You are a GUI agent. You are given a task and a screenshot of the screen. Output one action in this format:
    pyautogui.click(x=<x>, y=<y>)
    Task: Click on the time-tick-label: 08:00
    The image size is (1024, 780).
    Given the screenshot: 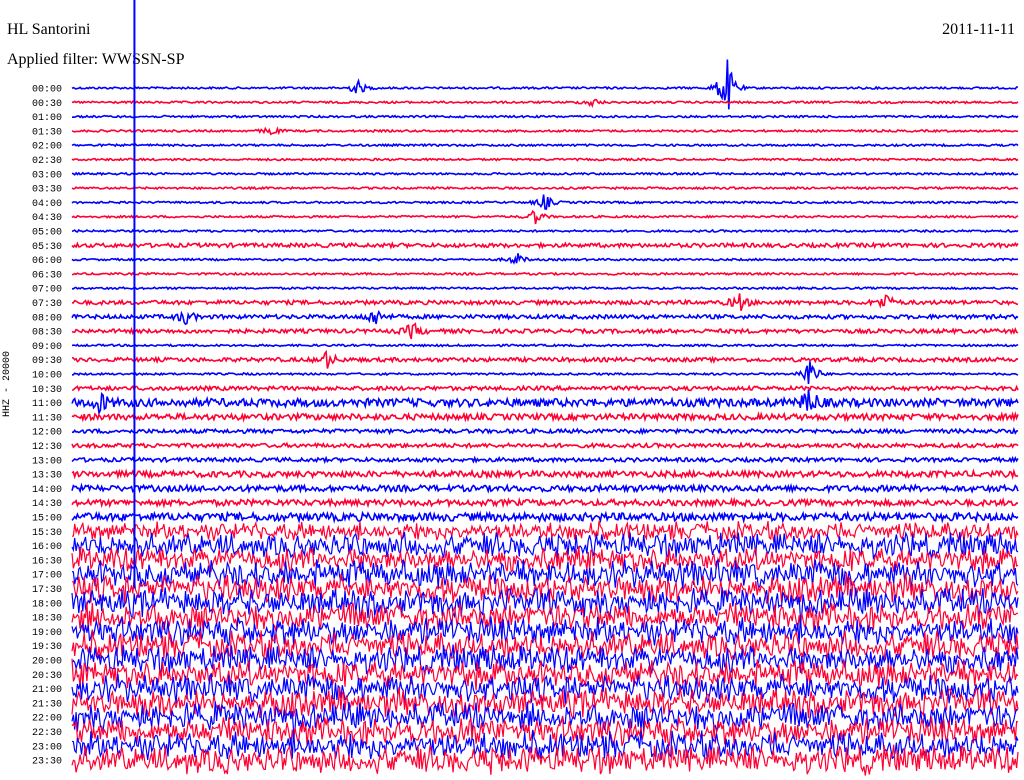 What is the action you would take?
    pyautogui.click(x=47, y=318)
    